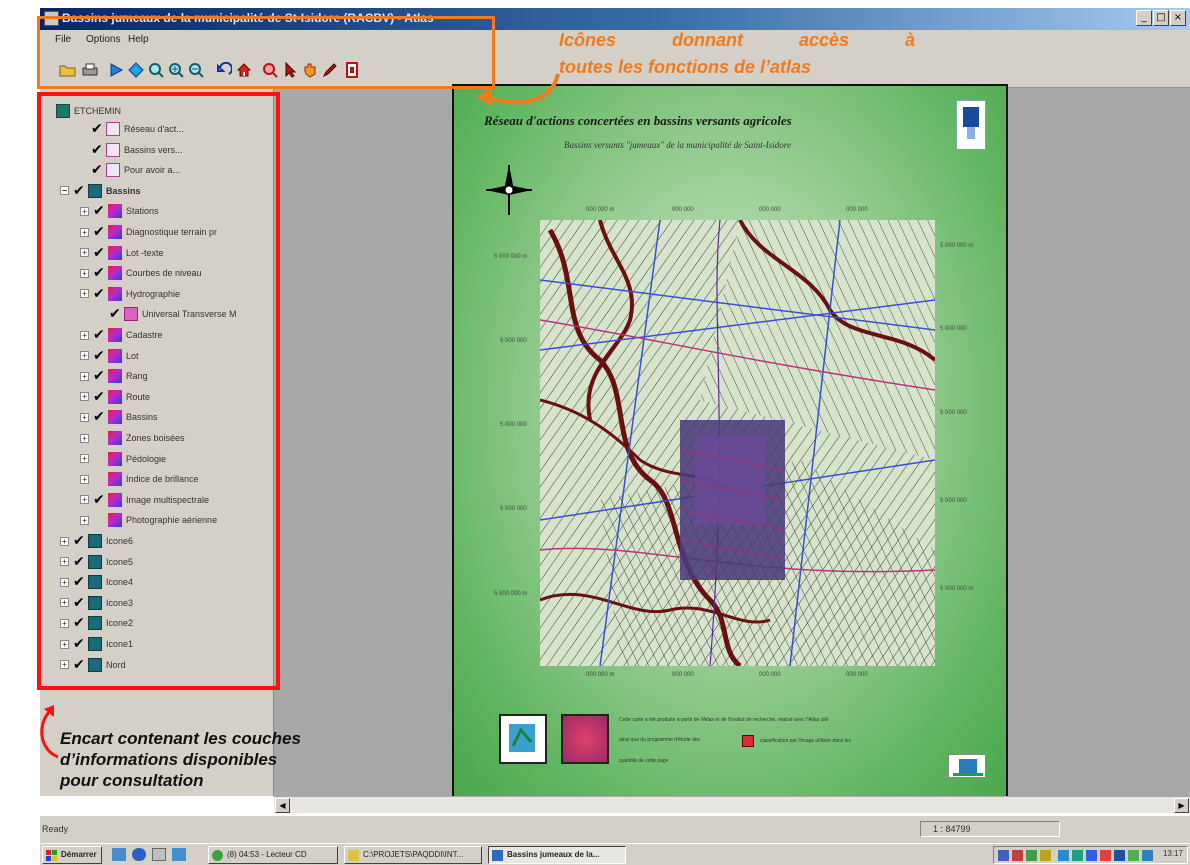 Image resolution: width=1190 pixels, height=865 pixels. What do you see at coordinates (79, 854) in the screenshot?
I see `start-label: Démarrer` at bounding box center [79, 854].